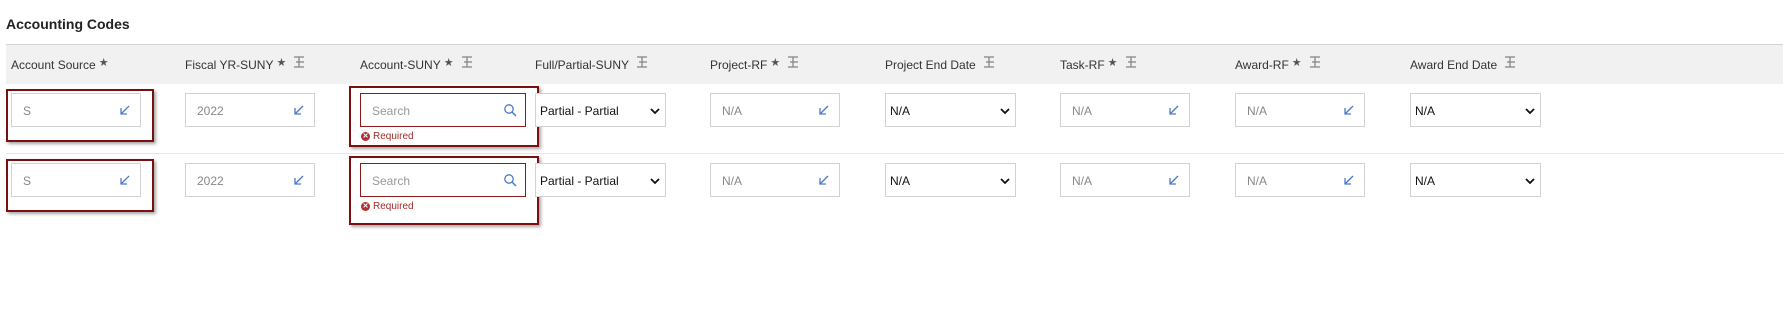  What do you see at coordinates (1454, 65) in the screenshot?
I see `column-label: Award End Date` at bounding box center [1454, 65].